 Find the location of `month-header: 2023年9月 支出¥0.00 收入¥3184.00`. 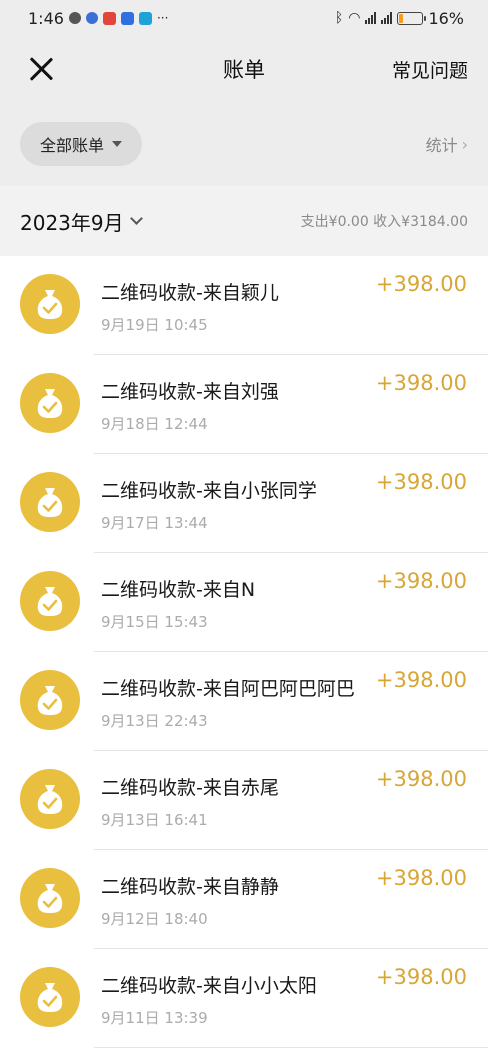

month-header: 2023年9月 支出¥0.00 收入¥3184.00 is located at coordinates (244, 221).